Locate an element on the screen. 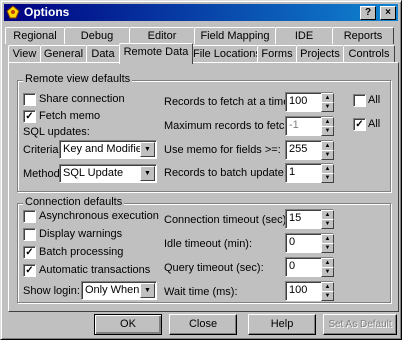  tab-view: View is located at coordinates (24, 53).